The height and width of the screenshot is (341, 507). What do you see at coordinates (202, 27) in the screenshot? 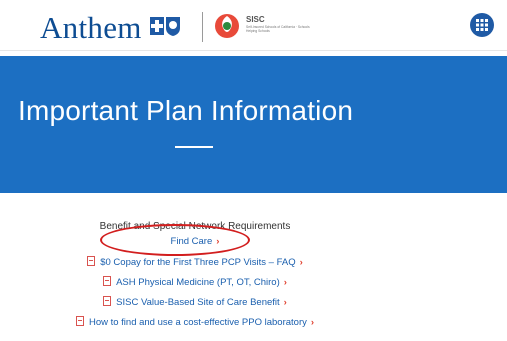
I see `logo-divider` at bounding box center [202, 27].